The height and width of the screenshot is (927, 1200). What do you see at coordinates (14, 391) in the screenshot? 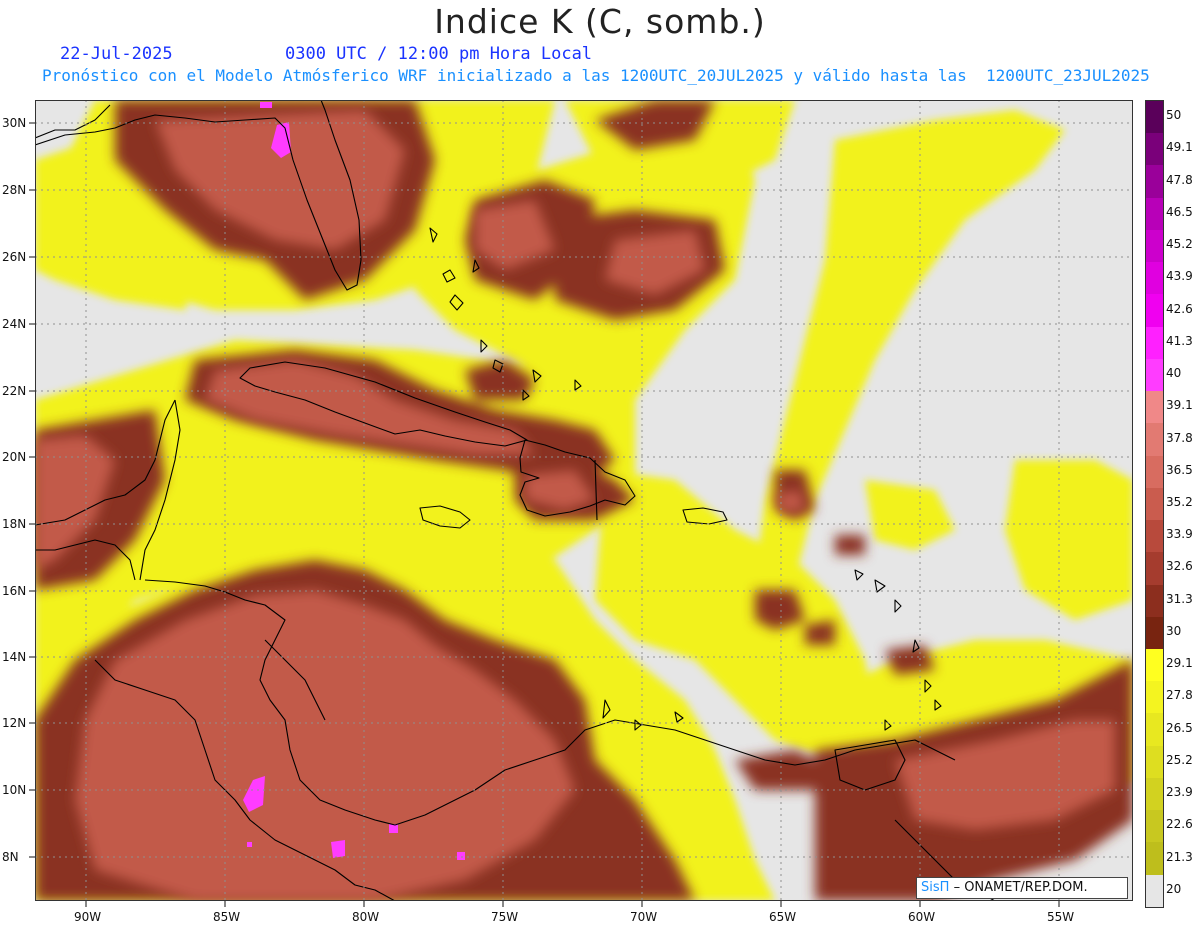
I see `lat-label: 22N` at bounding box center [14, 391].